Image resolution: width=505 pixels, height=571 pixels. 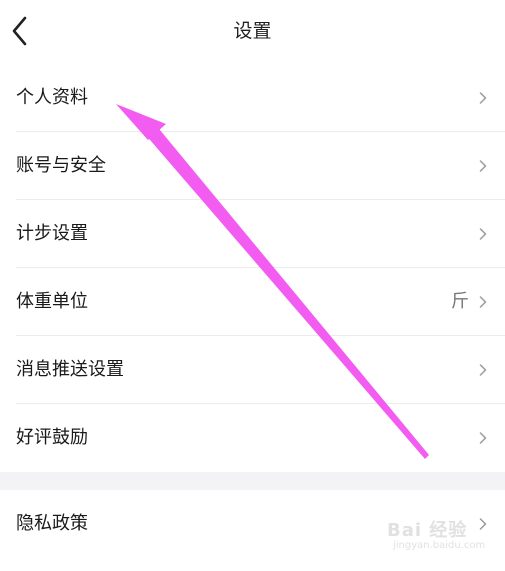 I want to click on settings-item-label: 消息推送设置, so click(x=70, y=369).